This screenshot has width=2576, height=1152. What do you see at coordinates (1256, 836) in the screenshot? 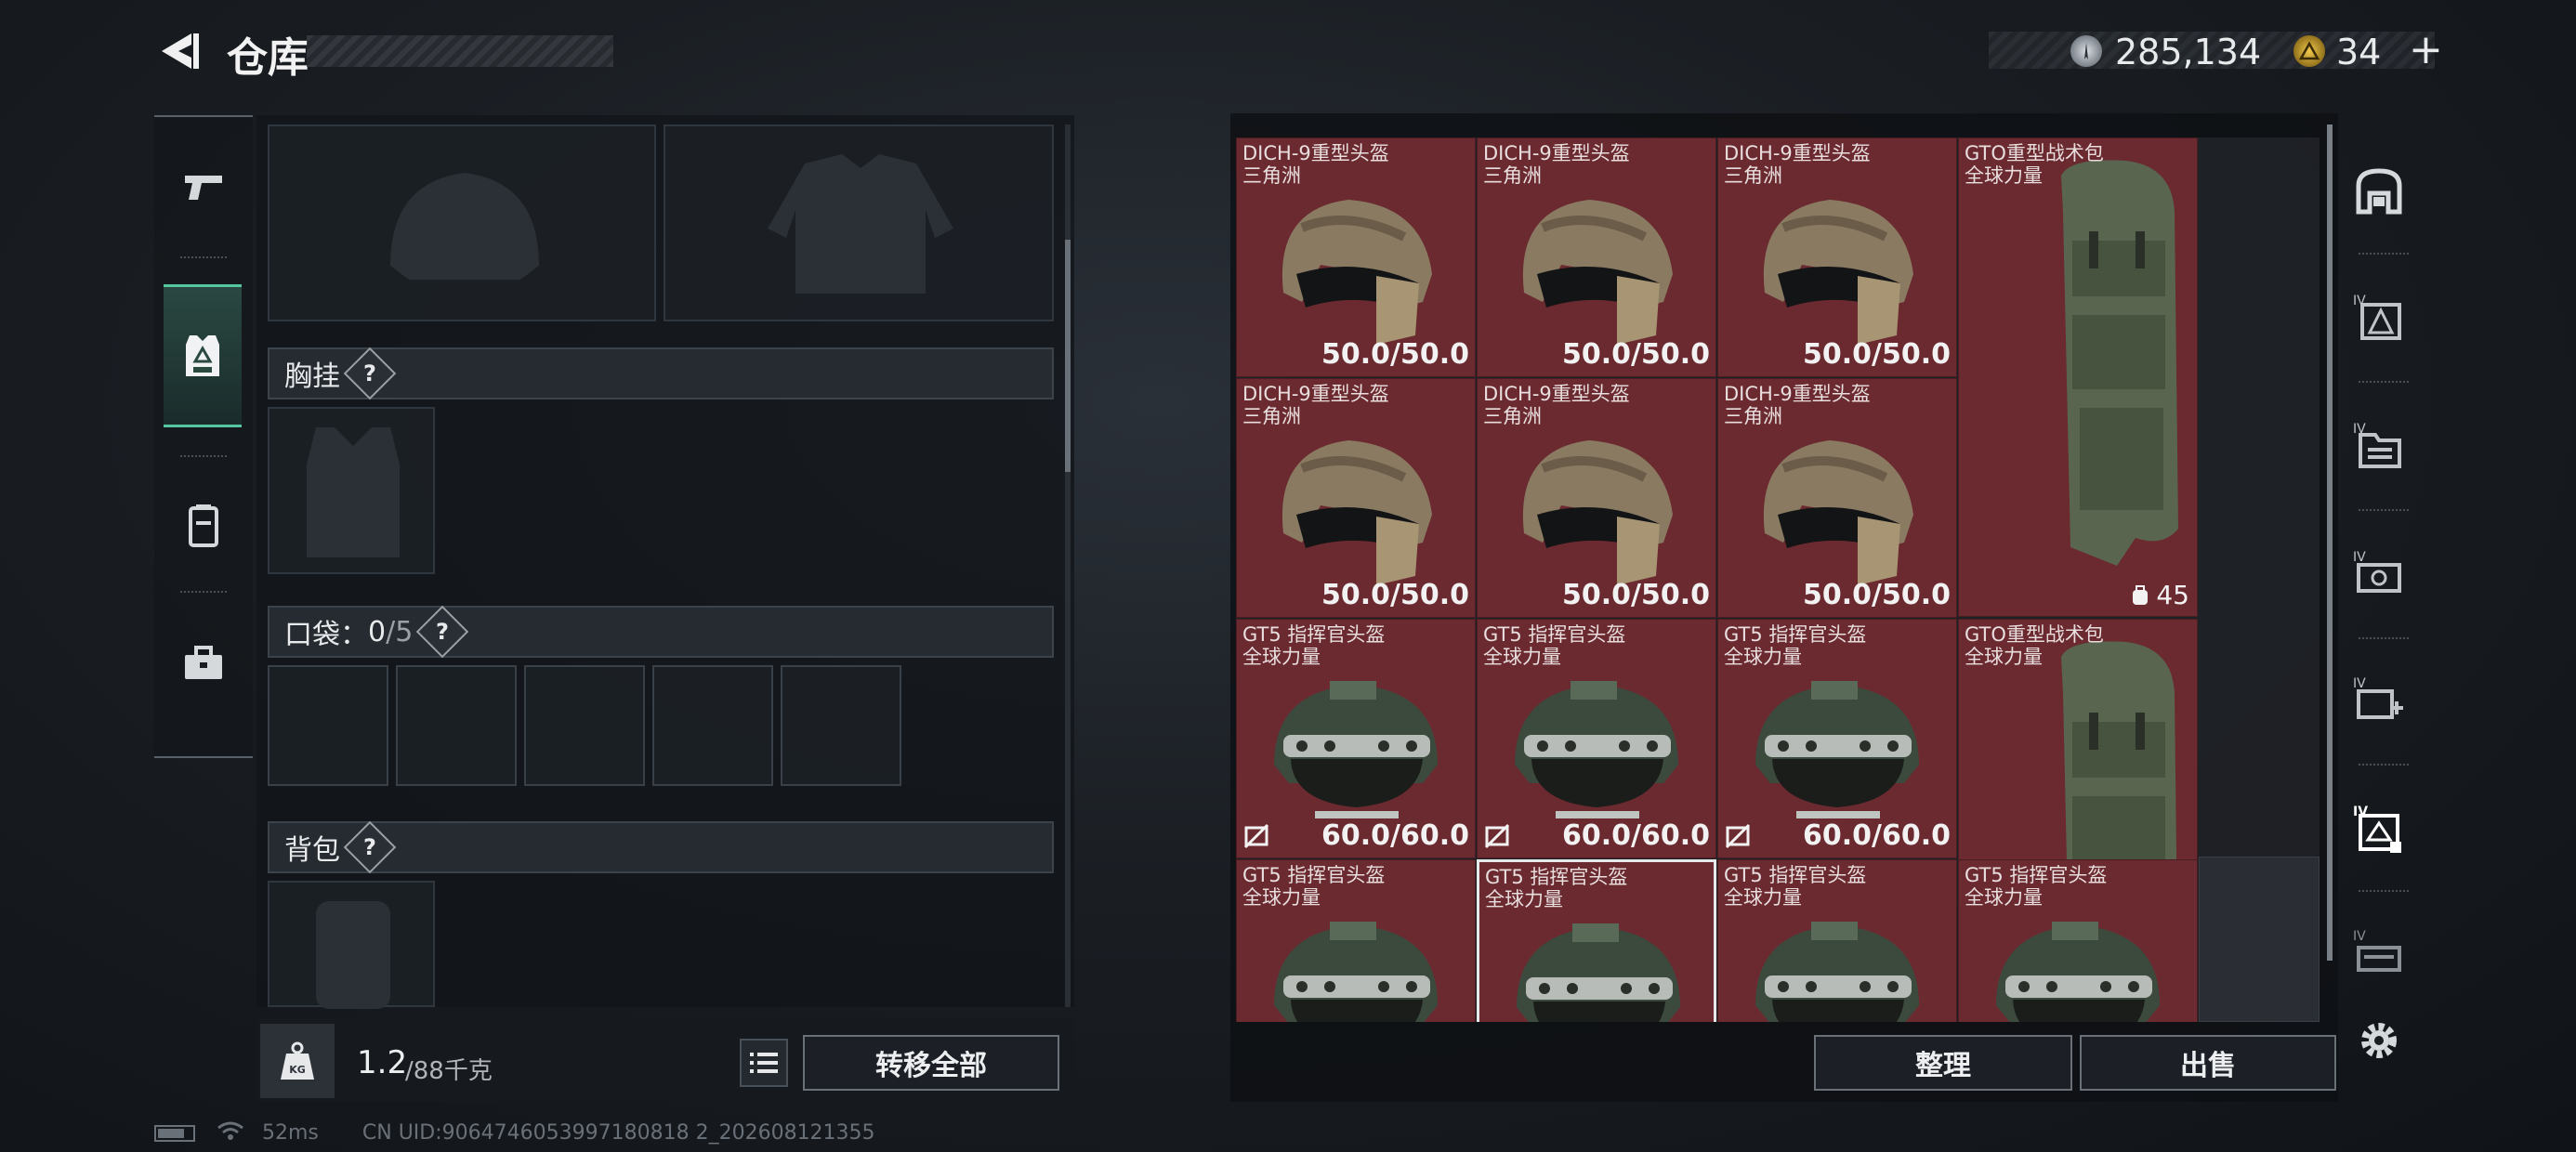
I see `no-repair-icon` at bounding box center [1256, 836].